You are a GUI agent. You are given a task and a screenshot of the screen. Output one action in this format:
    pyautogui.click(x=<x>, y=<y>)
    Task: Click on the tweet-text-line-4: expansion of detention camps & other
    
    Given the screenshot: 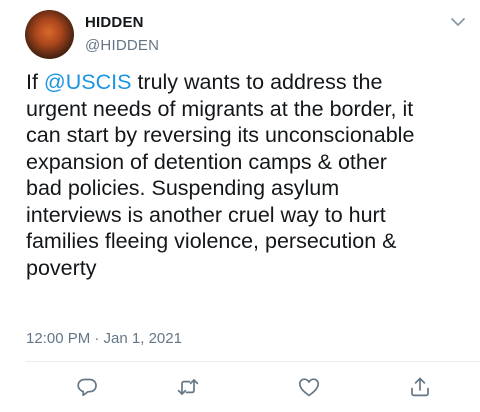 What is the action you would take?
    pyautogui.click(x=206, y=161)
    